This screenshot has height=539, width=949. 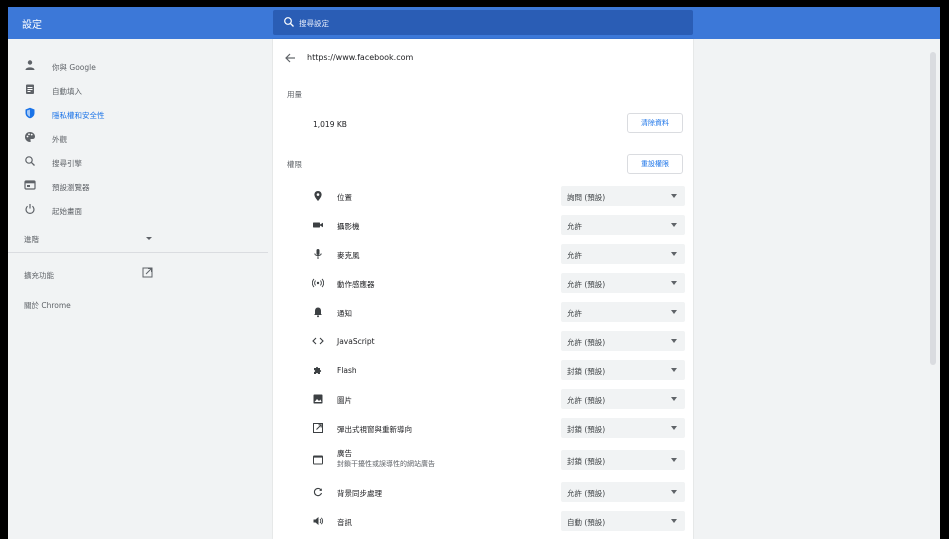 What do you see at coordinates (933, 208) in the screenshot?
I see `scrollbar-thumb` at bounding box center [933, 208].